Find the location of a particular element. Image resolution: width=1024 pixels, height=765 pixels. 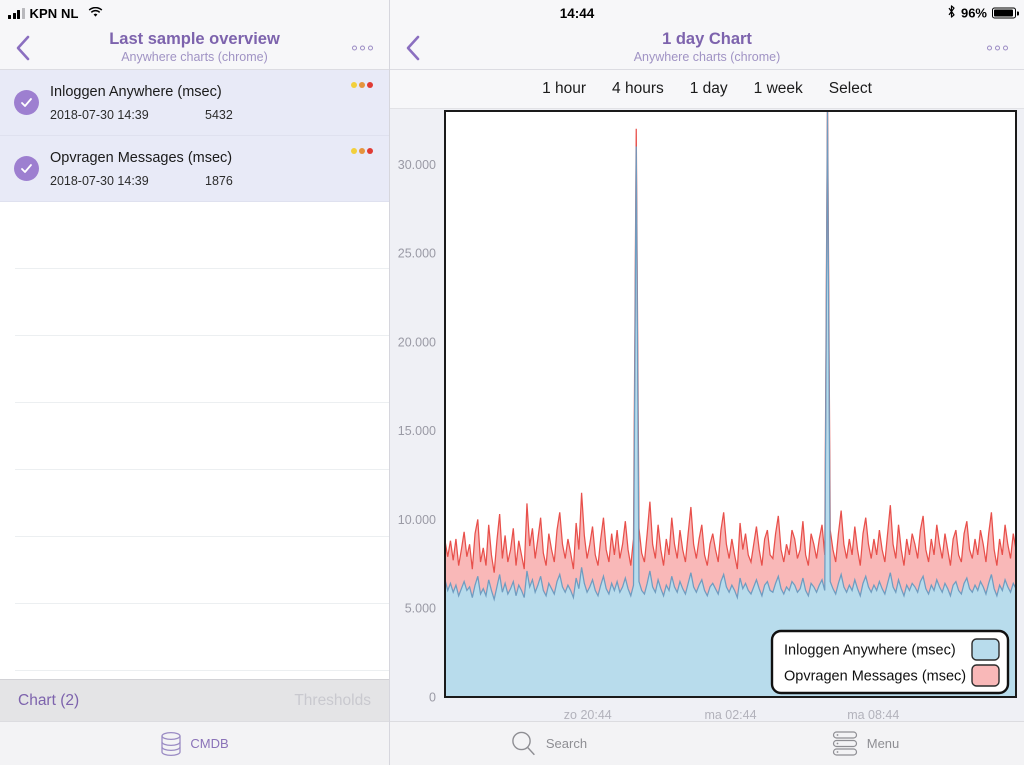

clock-label: 14:44 is located at coordinates (577, 13).